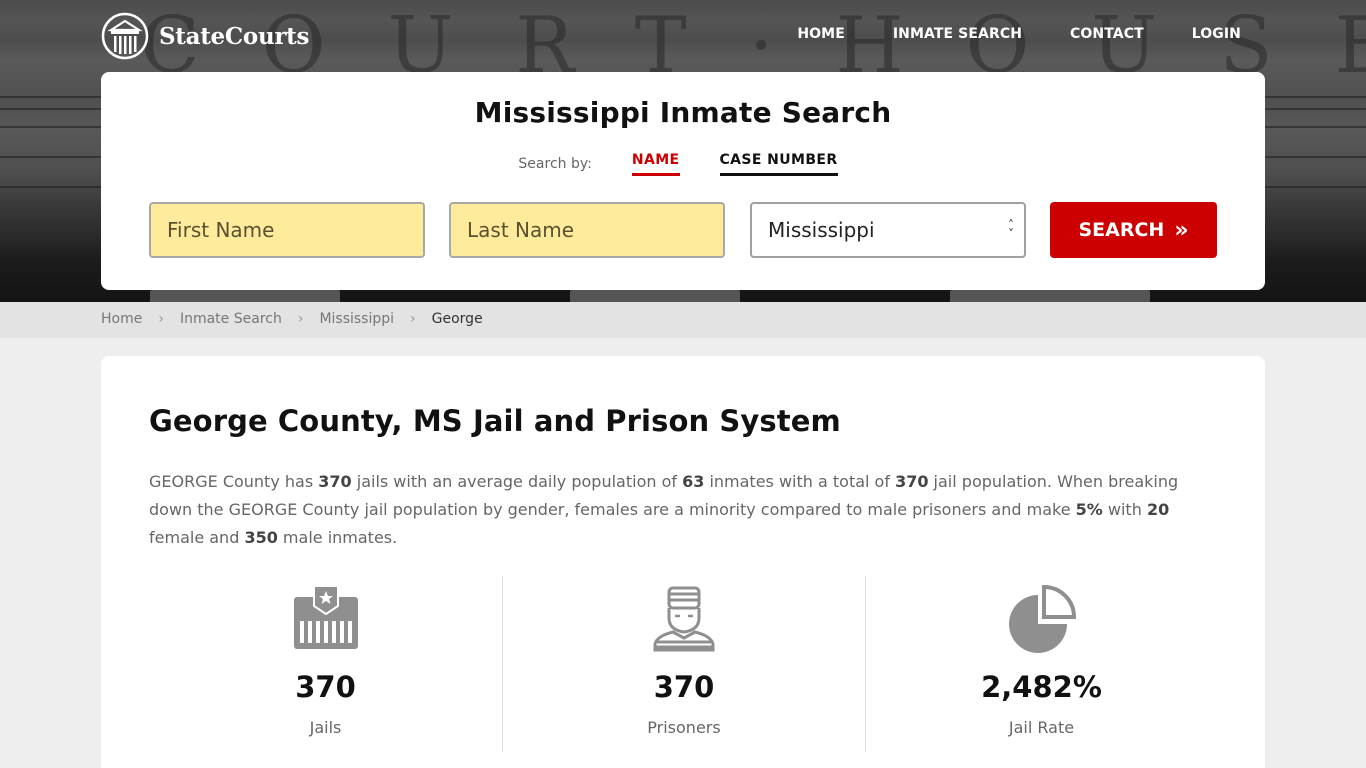 The height and width of the screenshot is (768, 1366). I want to click on stat-jail-rate: 2,482% Jail Rate, so click(1041, 664).